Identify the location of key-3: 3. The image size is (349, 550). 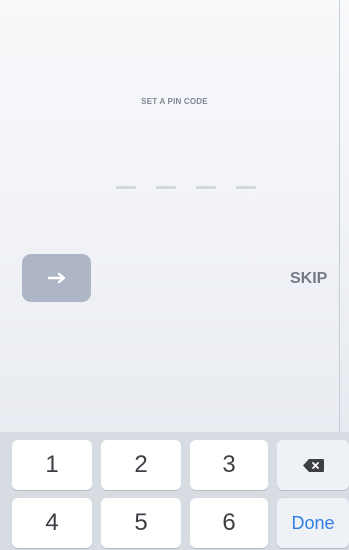
(229, 465).